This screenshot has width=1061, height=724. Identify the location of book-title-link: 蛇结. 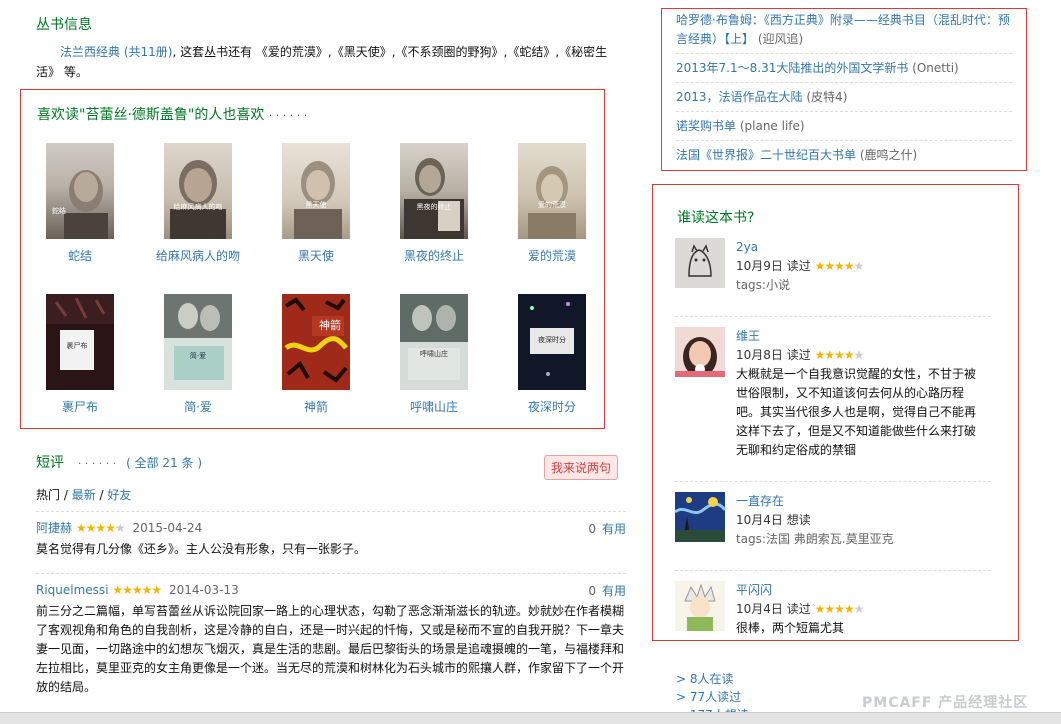
(80, 255).